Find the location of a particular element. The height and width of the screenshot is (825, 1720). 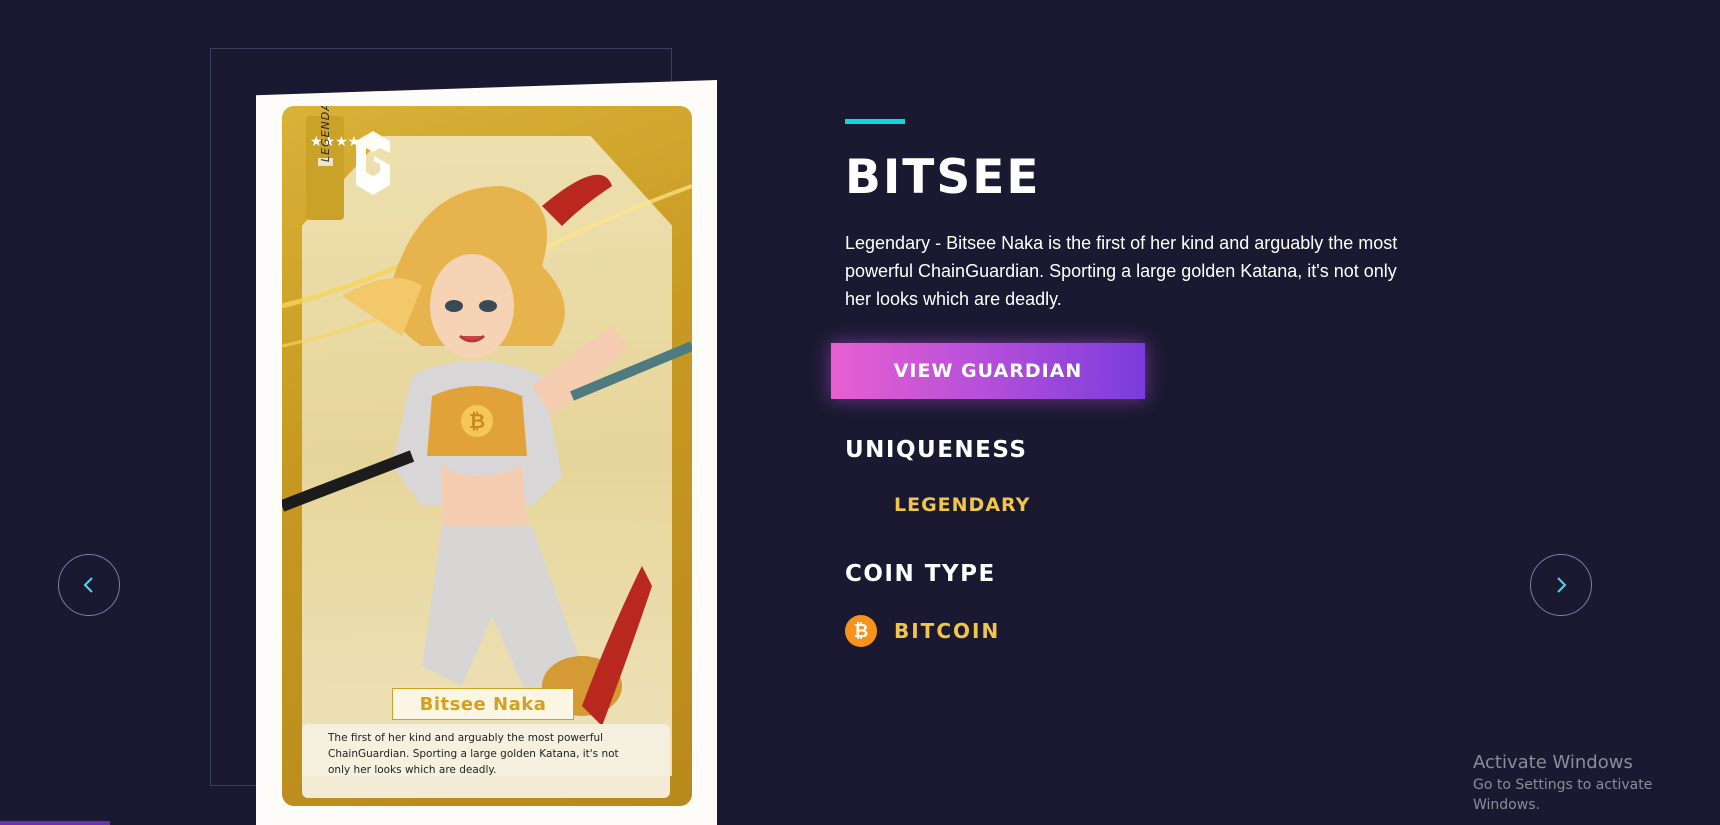

watermark-subtitle: Go to Settings to activate Windows. is located at coordinates (1563, 795).